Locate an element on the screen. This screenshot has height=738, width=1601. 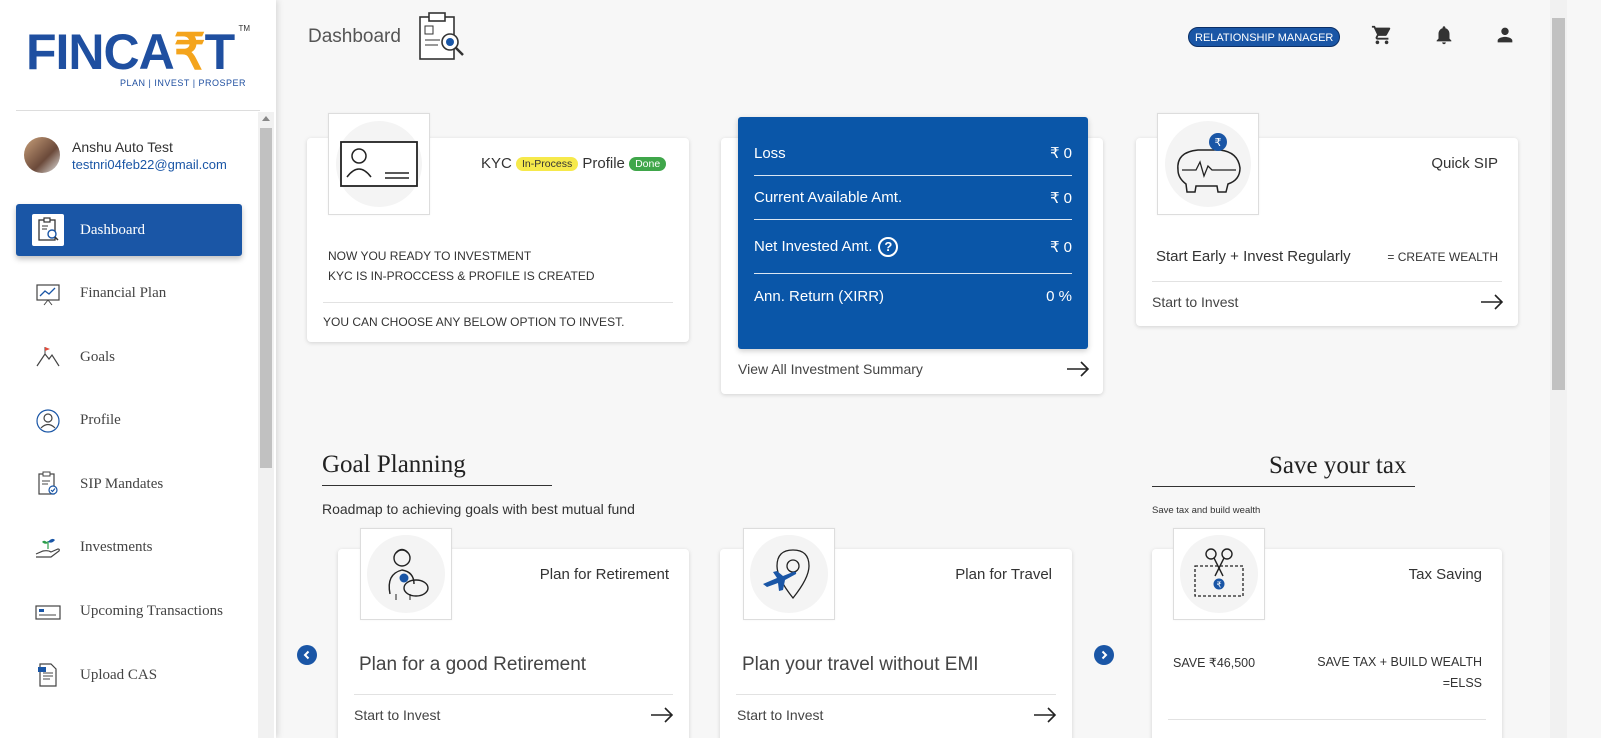
sidebar-item-label: SIP Mandates is located at coordinates (122, 483).